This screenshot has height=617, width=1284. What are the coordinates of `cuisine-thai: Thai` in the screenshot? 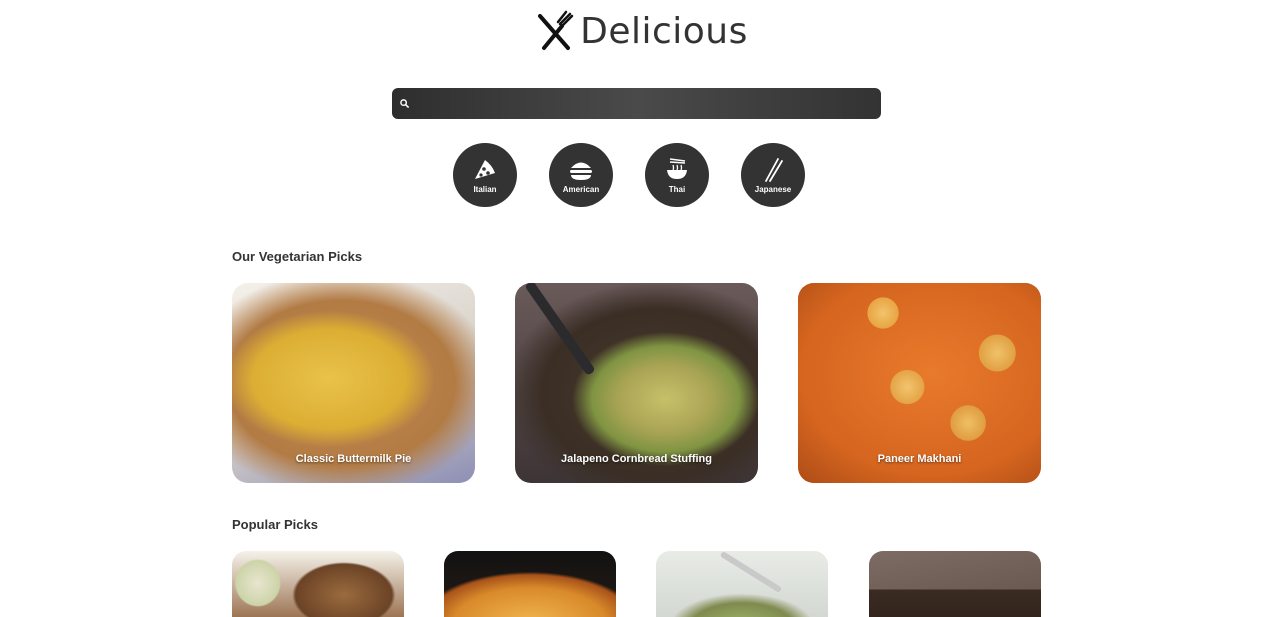 It's located at (677, 175).